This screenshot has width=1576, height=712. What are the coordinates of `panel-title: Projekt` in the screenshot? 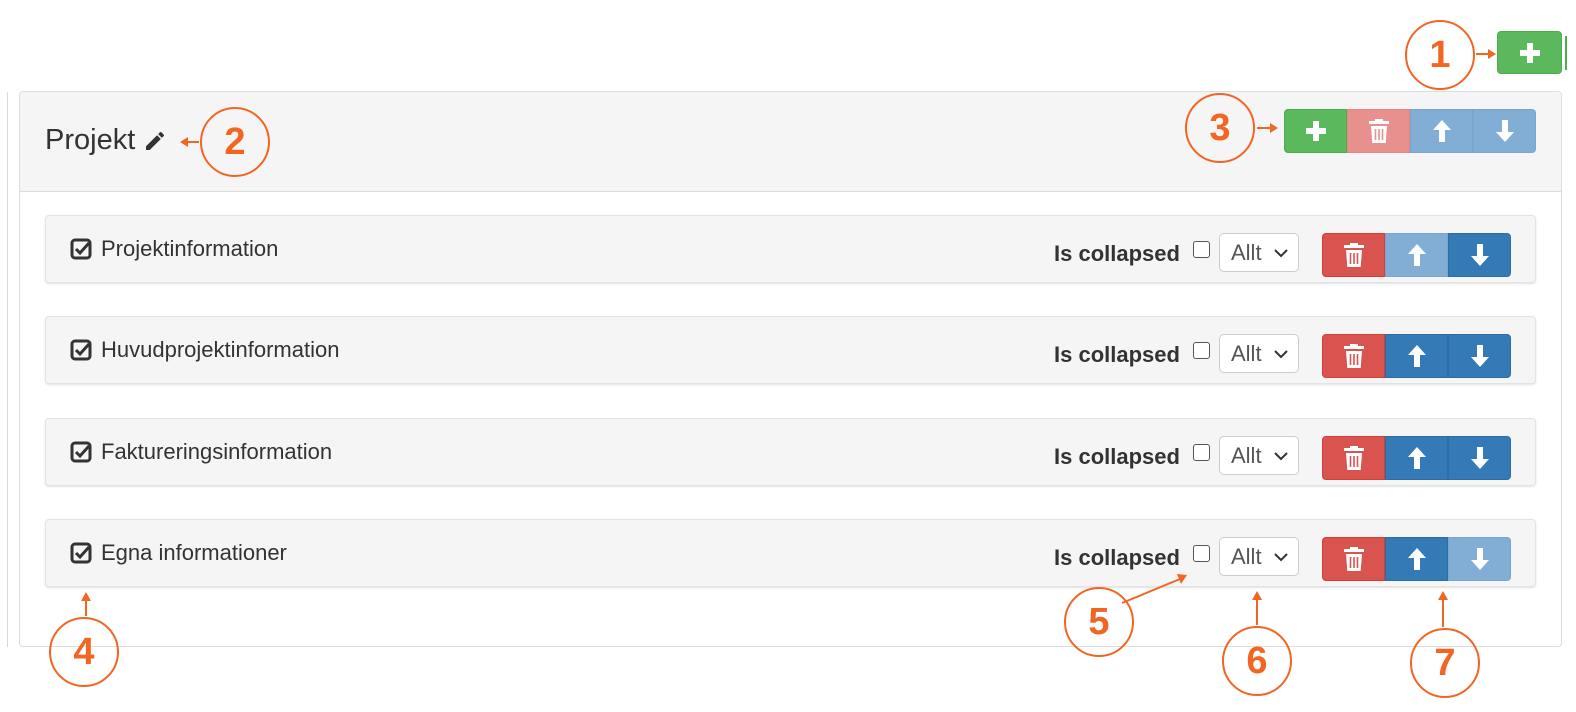 It's located at (106, 140).